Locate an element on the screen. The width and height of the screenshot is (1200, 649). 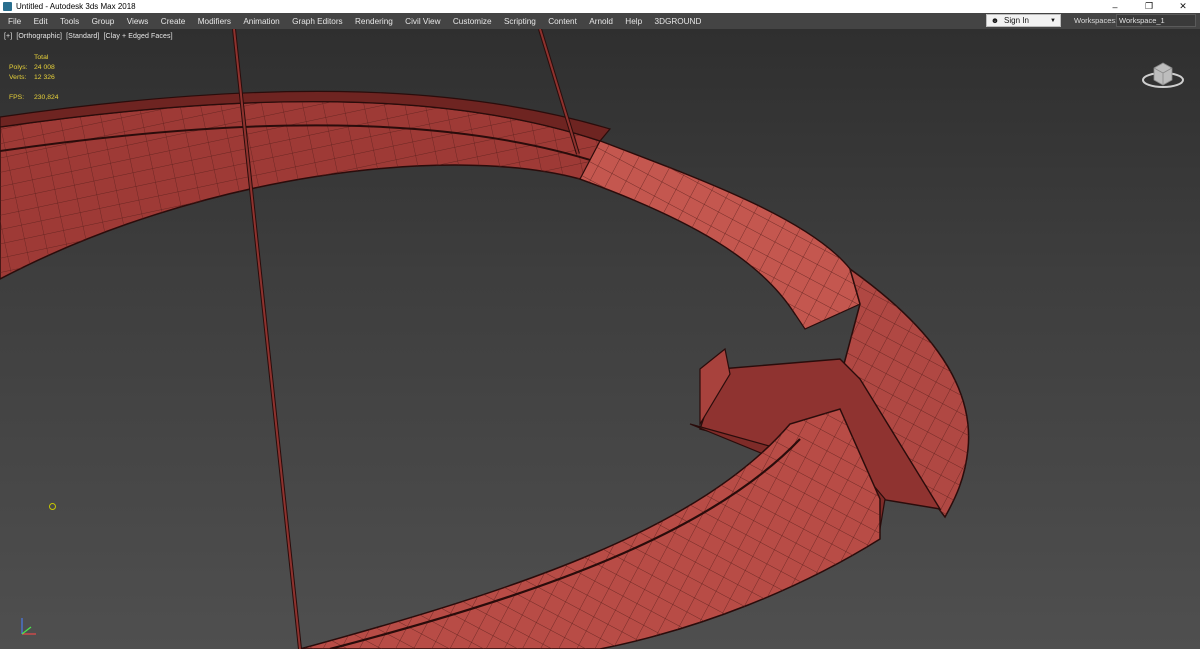
menu-animation: Animation is located at coordinates (261, 21).